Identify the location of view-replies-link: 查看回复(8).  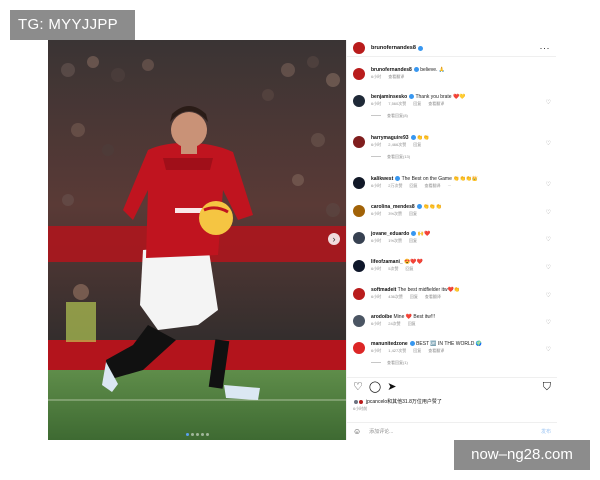
(456, 116).